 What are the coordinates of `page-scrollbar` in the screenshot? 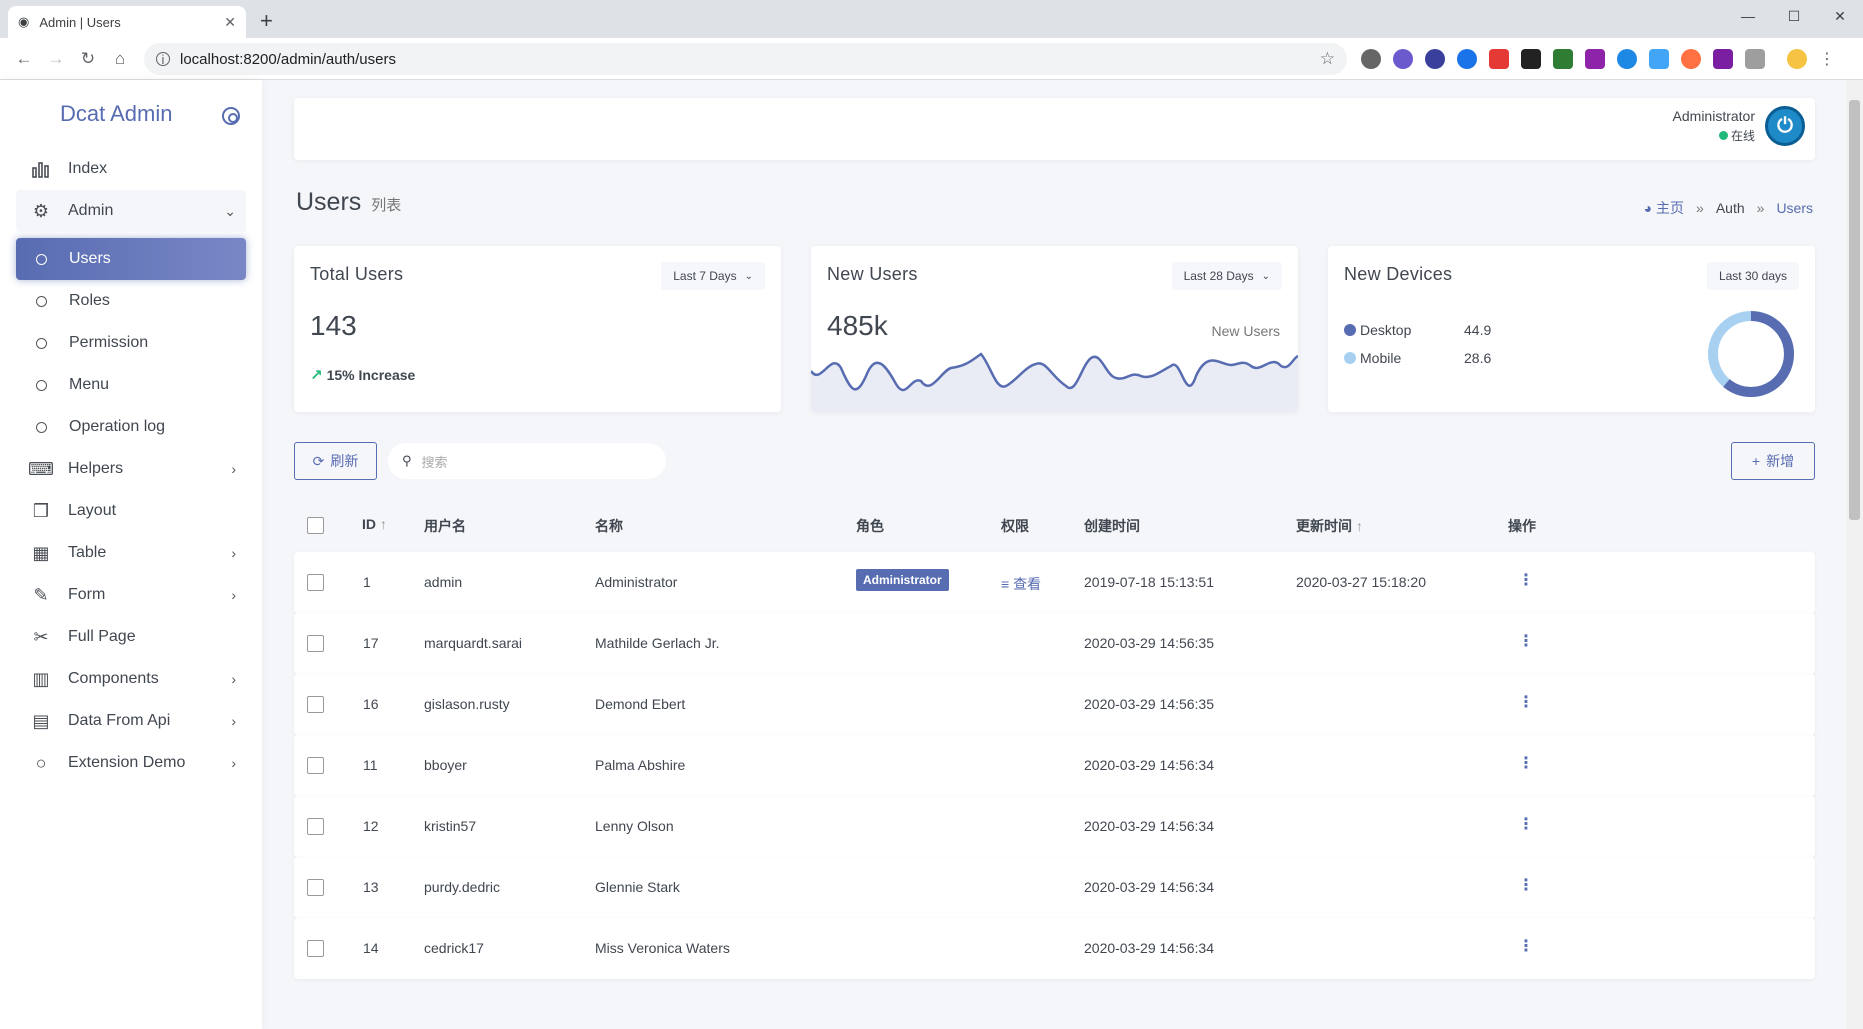 It's located at (1854, 554).